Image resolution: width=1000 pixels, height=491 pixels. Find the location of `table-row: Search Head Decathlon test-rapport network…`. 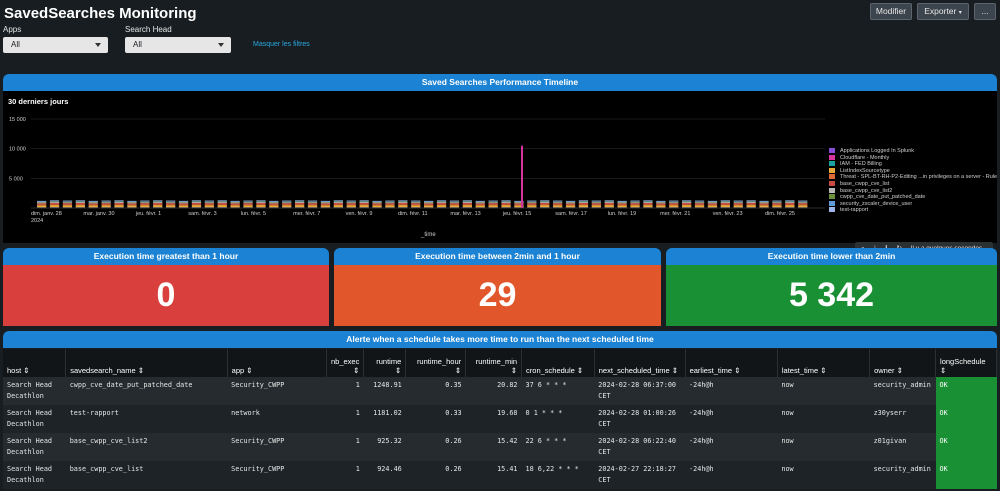

table-row: Search Head Decathlon test-rapport network… is located at coordinates (500, 419).